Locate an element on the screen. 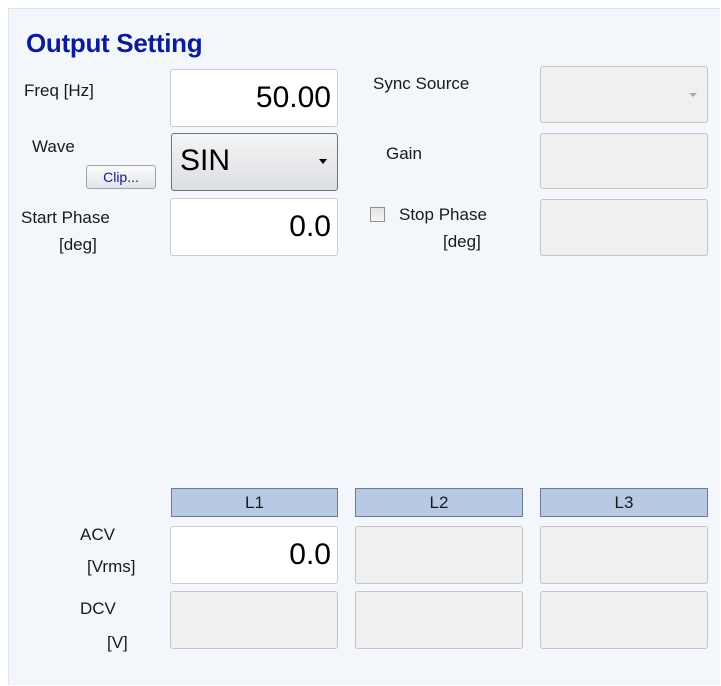 This screenshot has width=721, height=686. acv-l1-input: 0.0 is located at coordinates (254, 555).